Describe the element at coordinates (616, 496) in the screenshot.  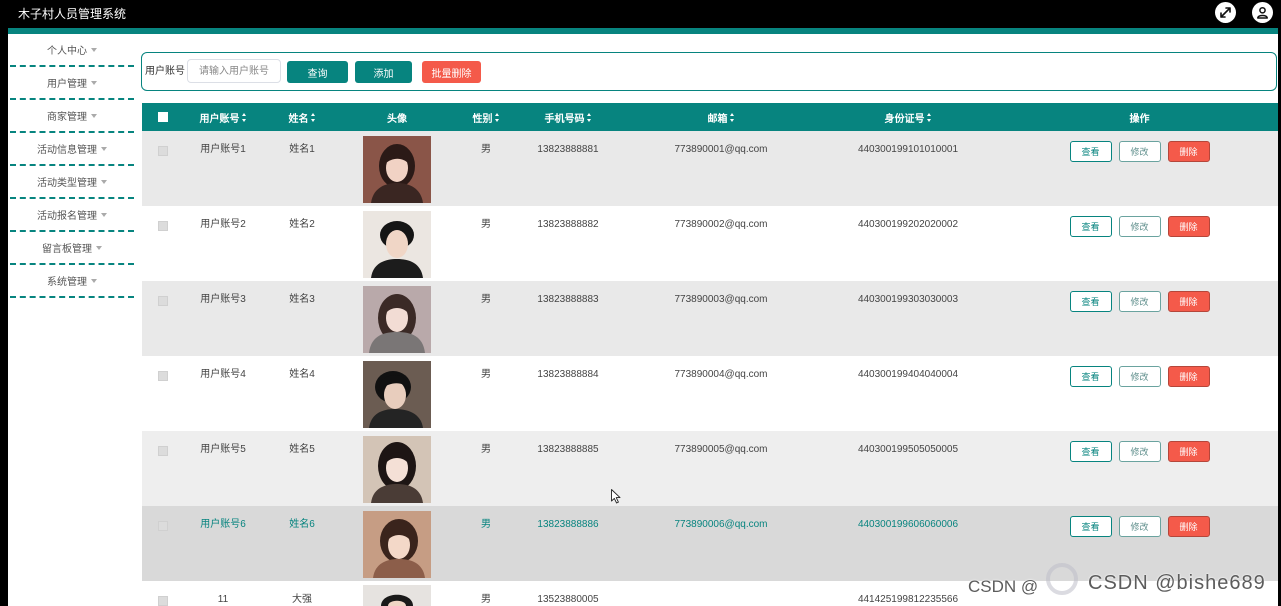
I see `mouse-cursor-icon` at that location.